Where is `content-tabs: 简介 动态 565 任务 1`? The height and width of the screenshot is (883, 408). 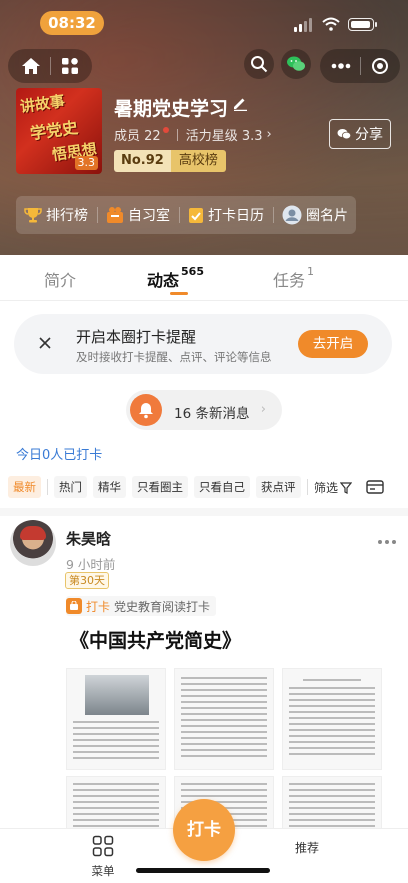
content-tabs: 简介 动态 565 任务 1 is located at coordinates (204, 278).